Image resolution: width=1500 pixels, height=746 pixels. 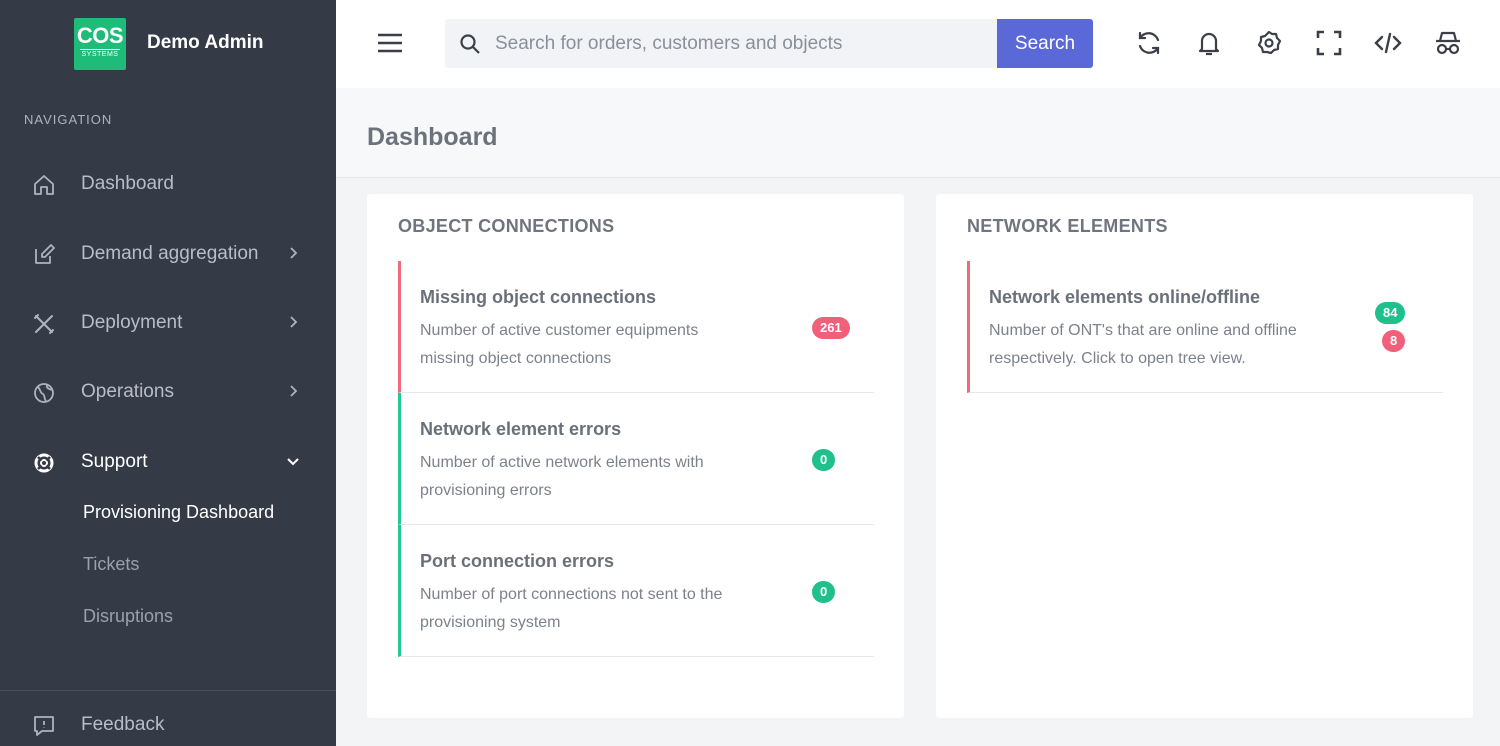 What do you see at coordinates (44, 463) in the screenshot?
I see `lifebuoy-icon` at bounding box center [44, 463].